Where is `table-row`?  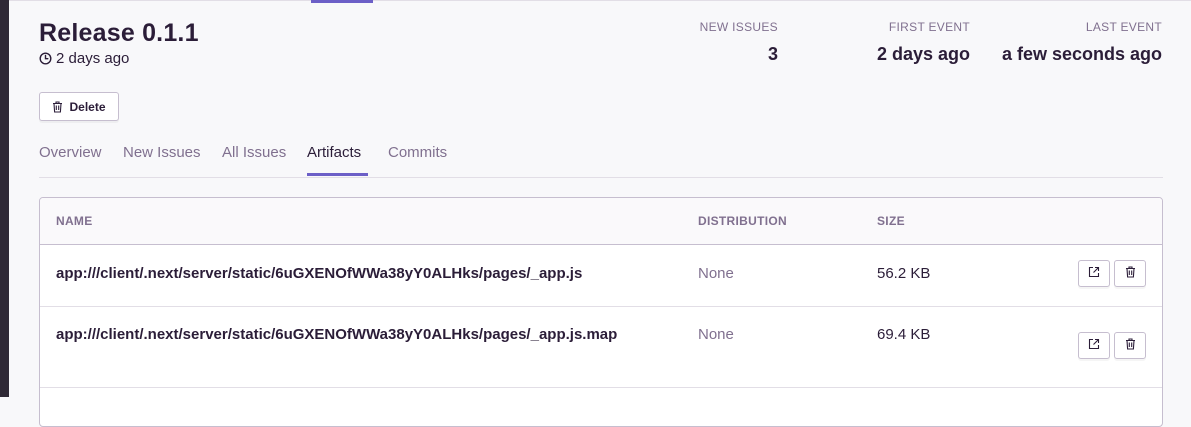 table-row is located at coordinates (601, 407).